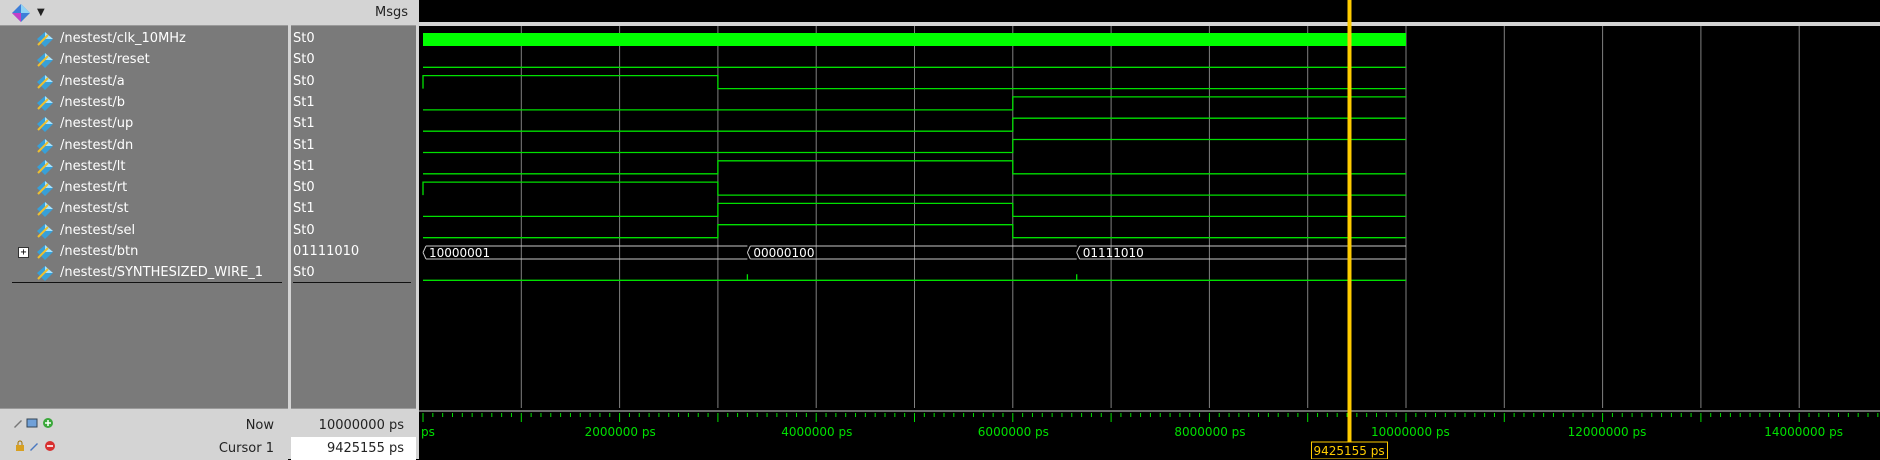  What do you see at coordinates (144, 188) in the screenshot?
I see `signal-row: /nestest/rt` at bounding box center [144, 188].